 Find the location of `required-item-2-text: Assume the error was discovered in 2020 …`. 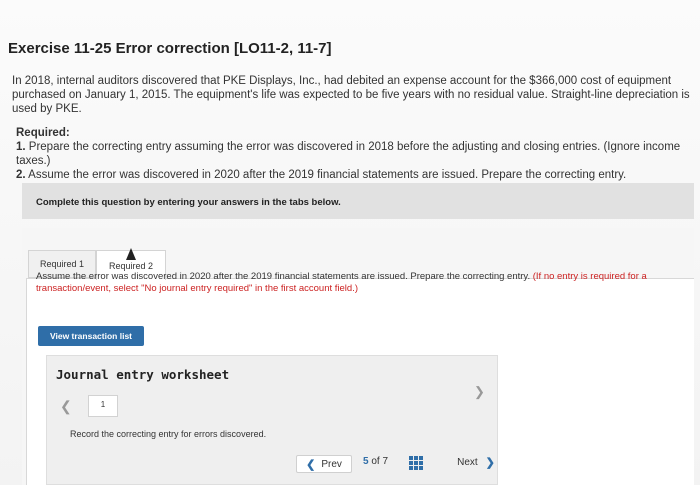

required-item-2-text: Assume the error was discovered in 2020 … is located at coordinates (326, 175).